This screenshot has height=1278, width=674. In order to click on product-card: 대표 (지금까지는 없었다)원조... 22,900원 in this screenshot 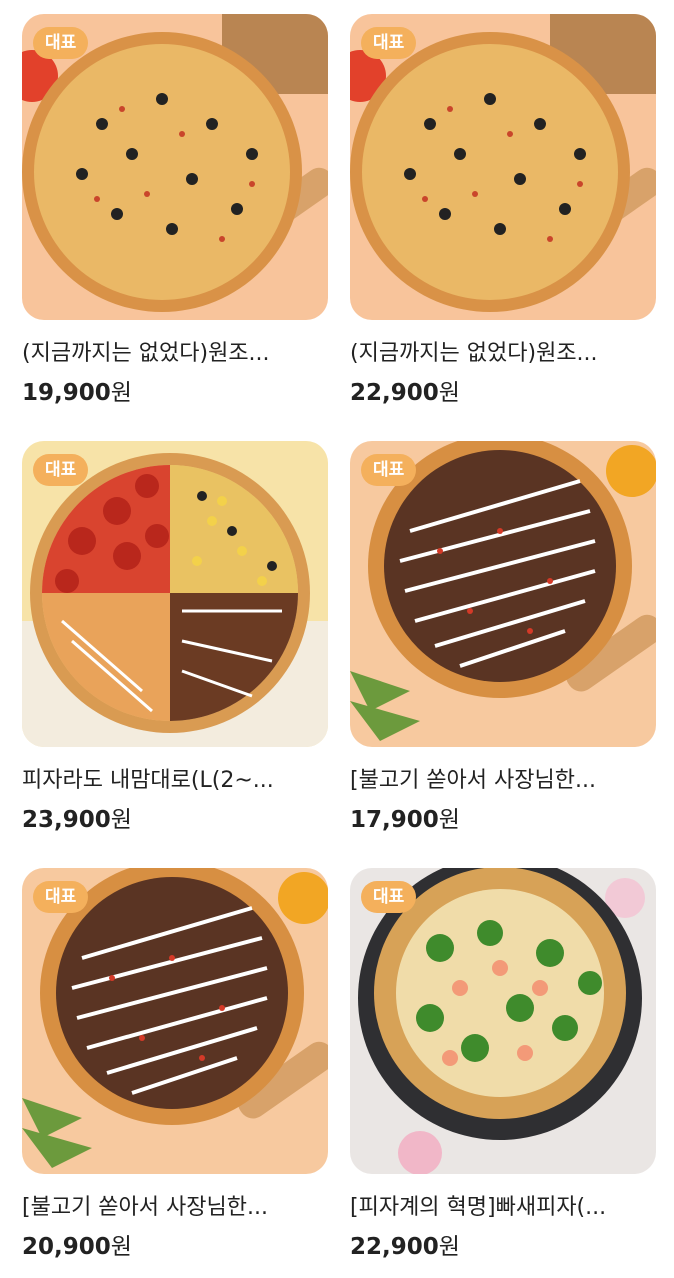, I will do `click(503, 219)`.